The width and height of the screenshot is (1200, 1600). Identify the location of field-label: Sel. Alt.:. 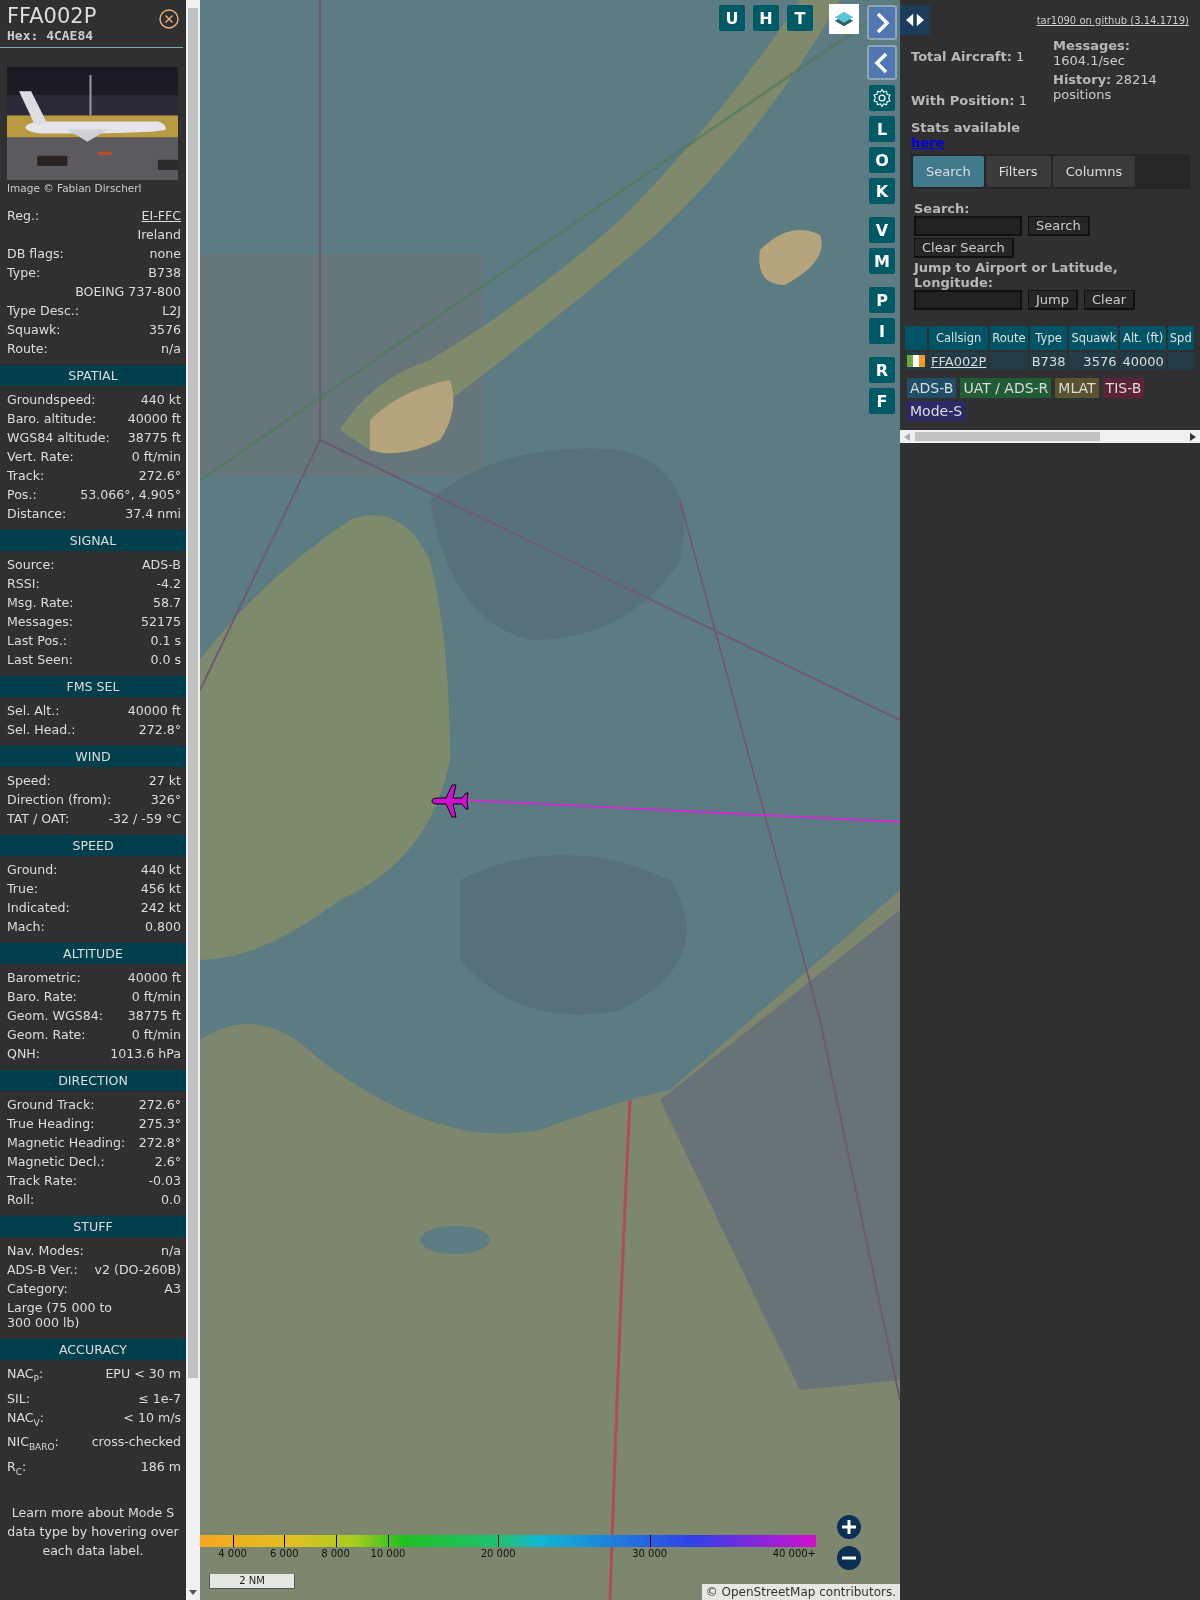
(33, 711).